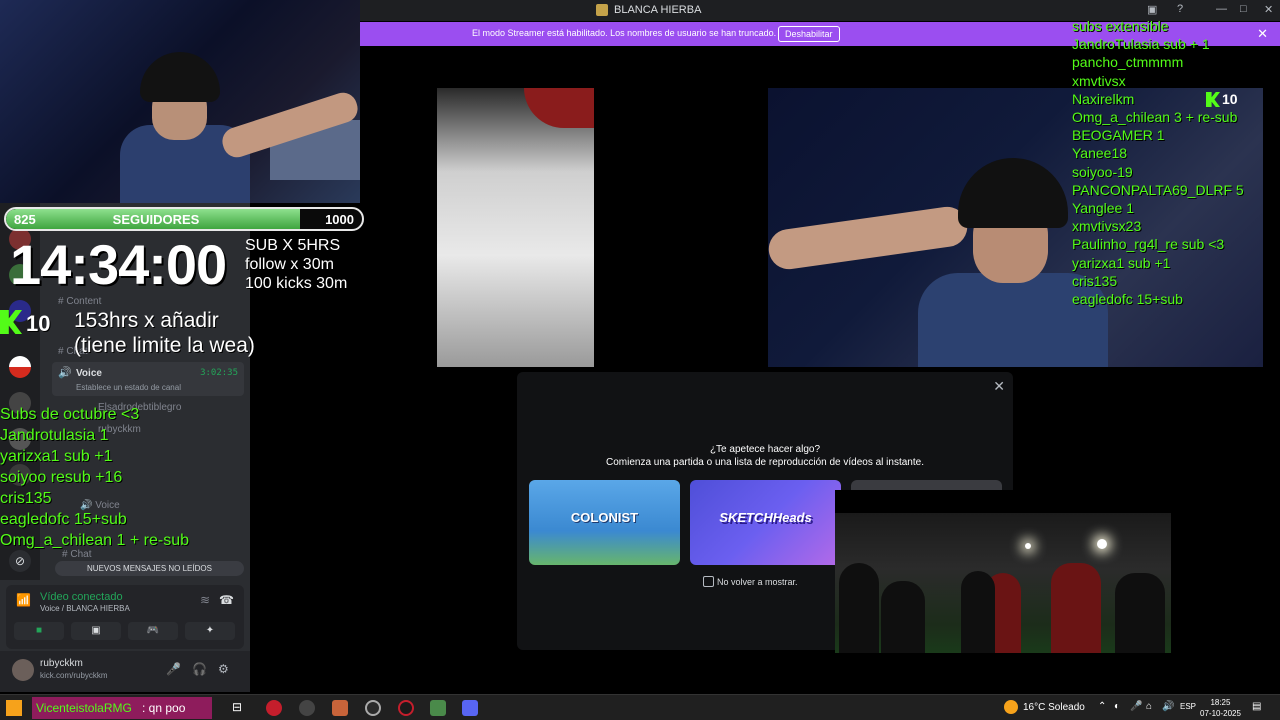 The width and height of the screenshot is (1280, 720). What do you see at coordinates (604, 522) in the screenshot?
I see `colonist-activity-card: COLONIST` at bounding box center [604, 522].